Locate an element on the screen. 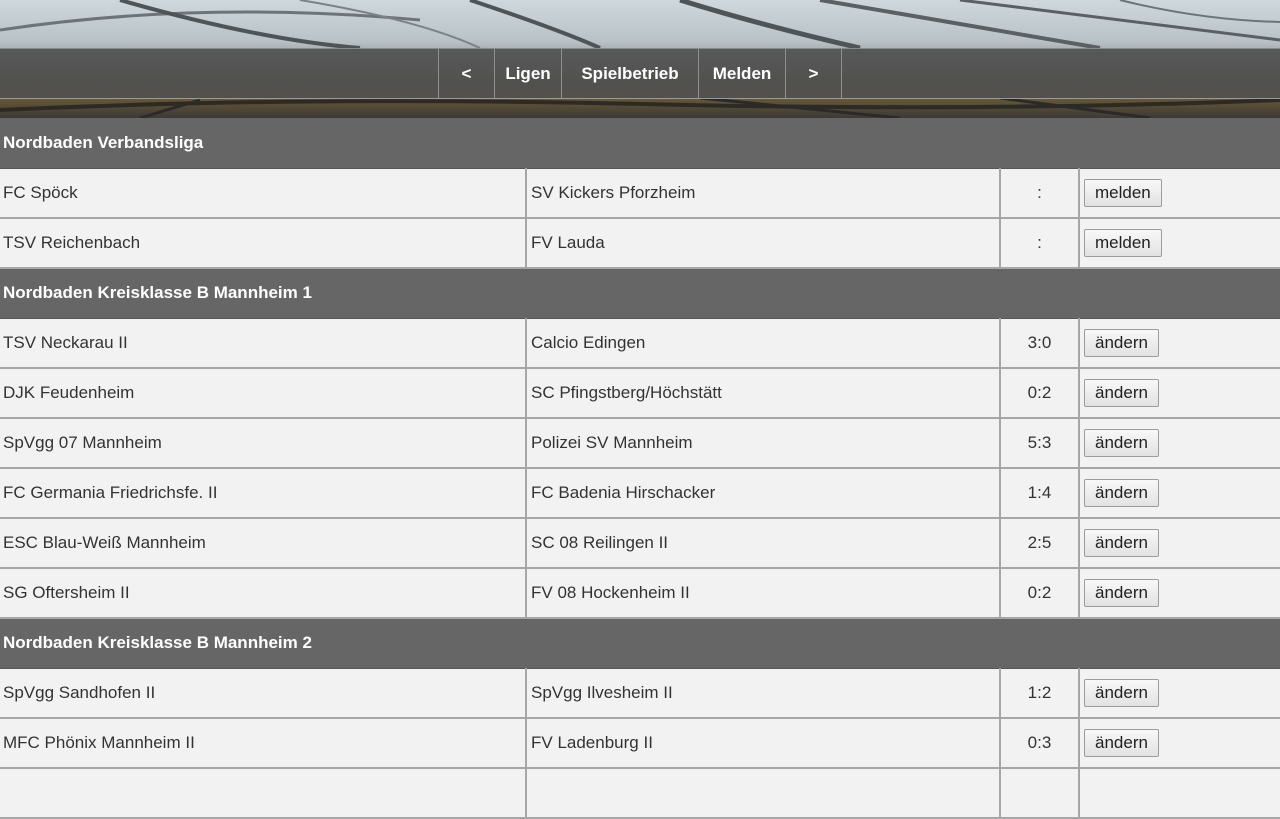 This screenshot has width=1280, height=819. away-team: FV Ladenburg II is located at coordinates (763, 743).